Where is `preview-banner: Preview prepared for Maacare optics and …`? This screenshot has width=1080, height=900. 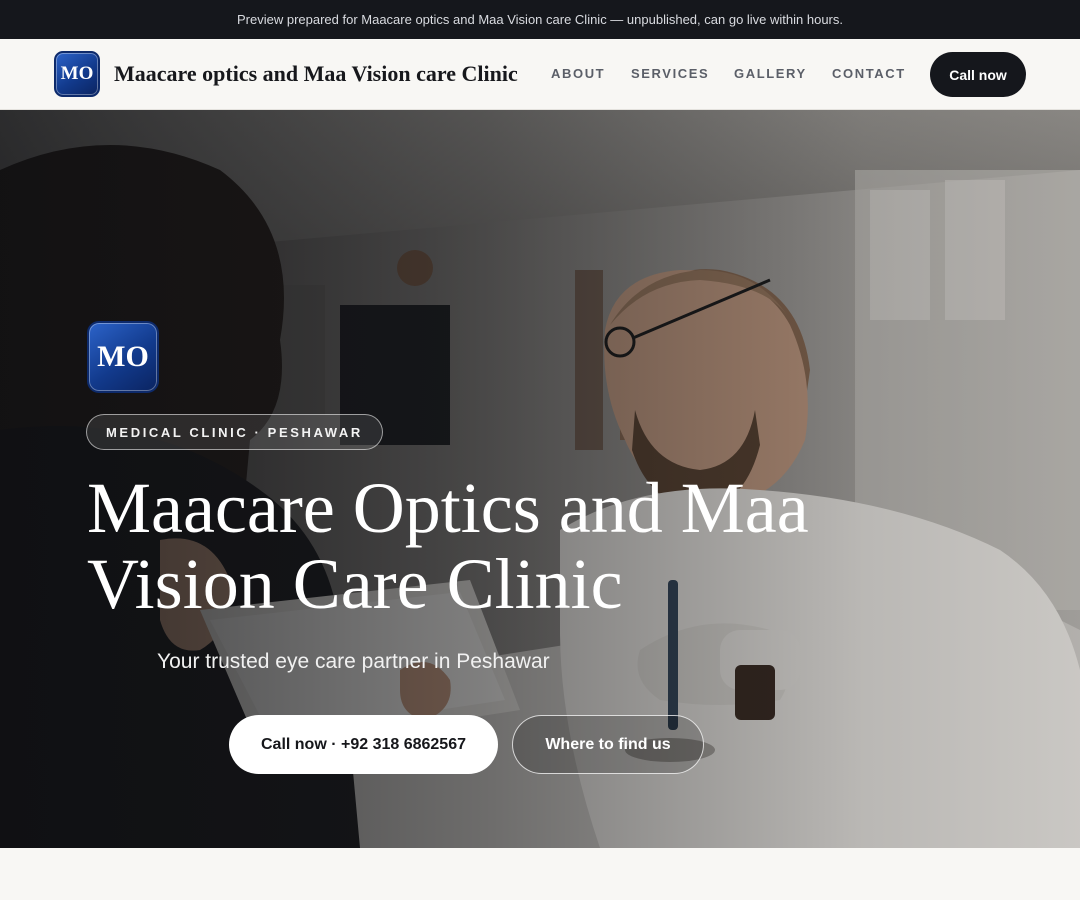 preview-banner: Preview prepared for Maacare optics and … is located at coordinates (540, 19).